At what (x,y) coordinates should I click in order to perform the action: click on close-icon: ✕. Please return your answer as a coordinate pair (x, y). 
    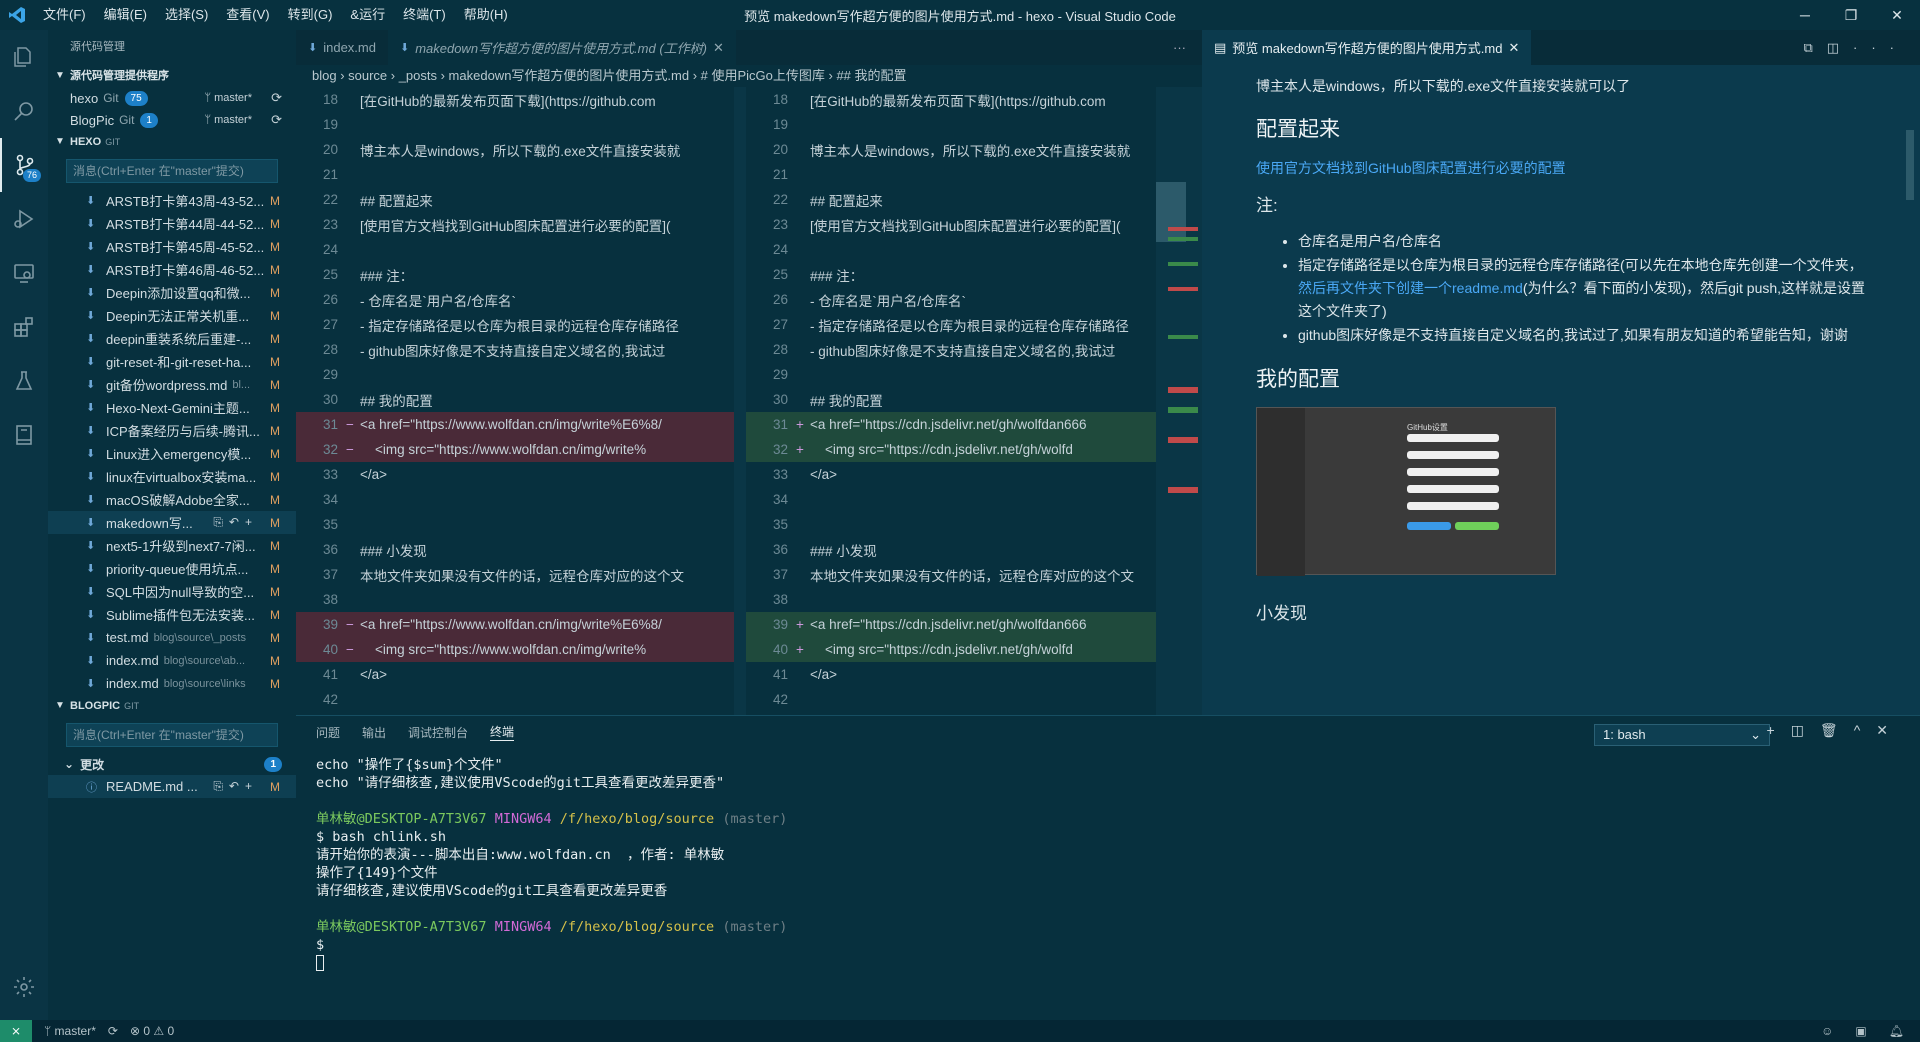
    Looking at the image, I should click on (1897, 15).